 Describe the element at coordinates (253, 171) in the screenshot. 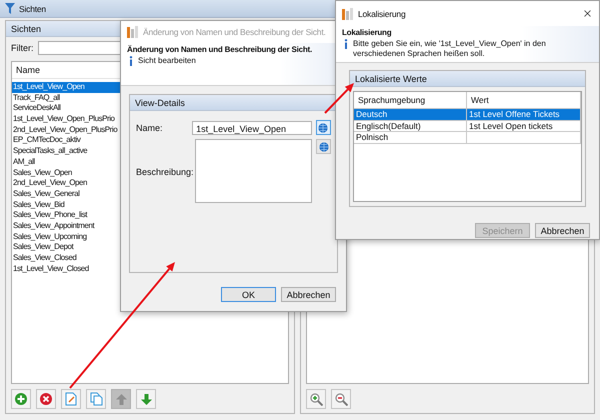

I see `description-field` at that location.